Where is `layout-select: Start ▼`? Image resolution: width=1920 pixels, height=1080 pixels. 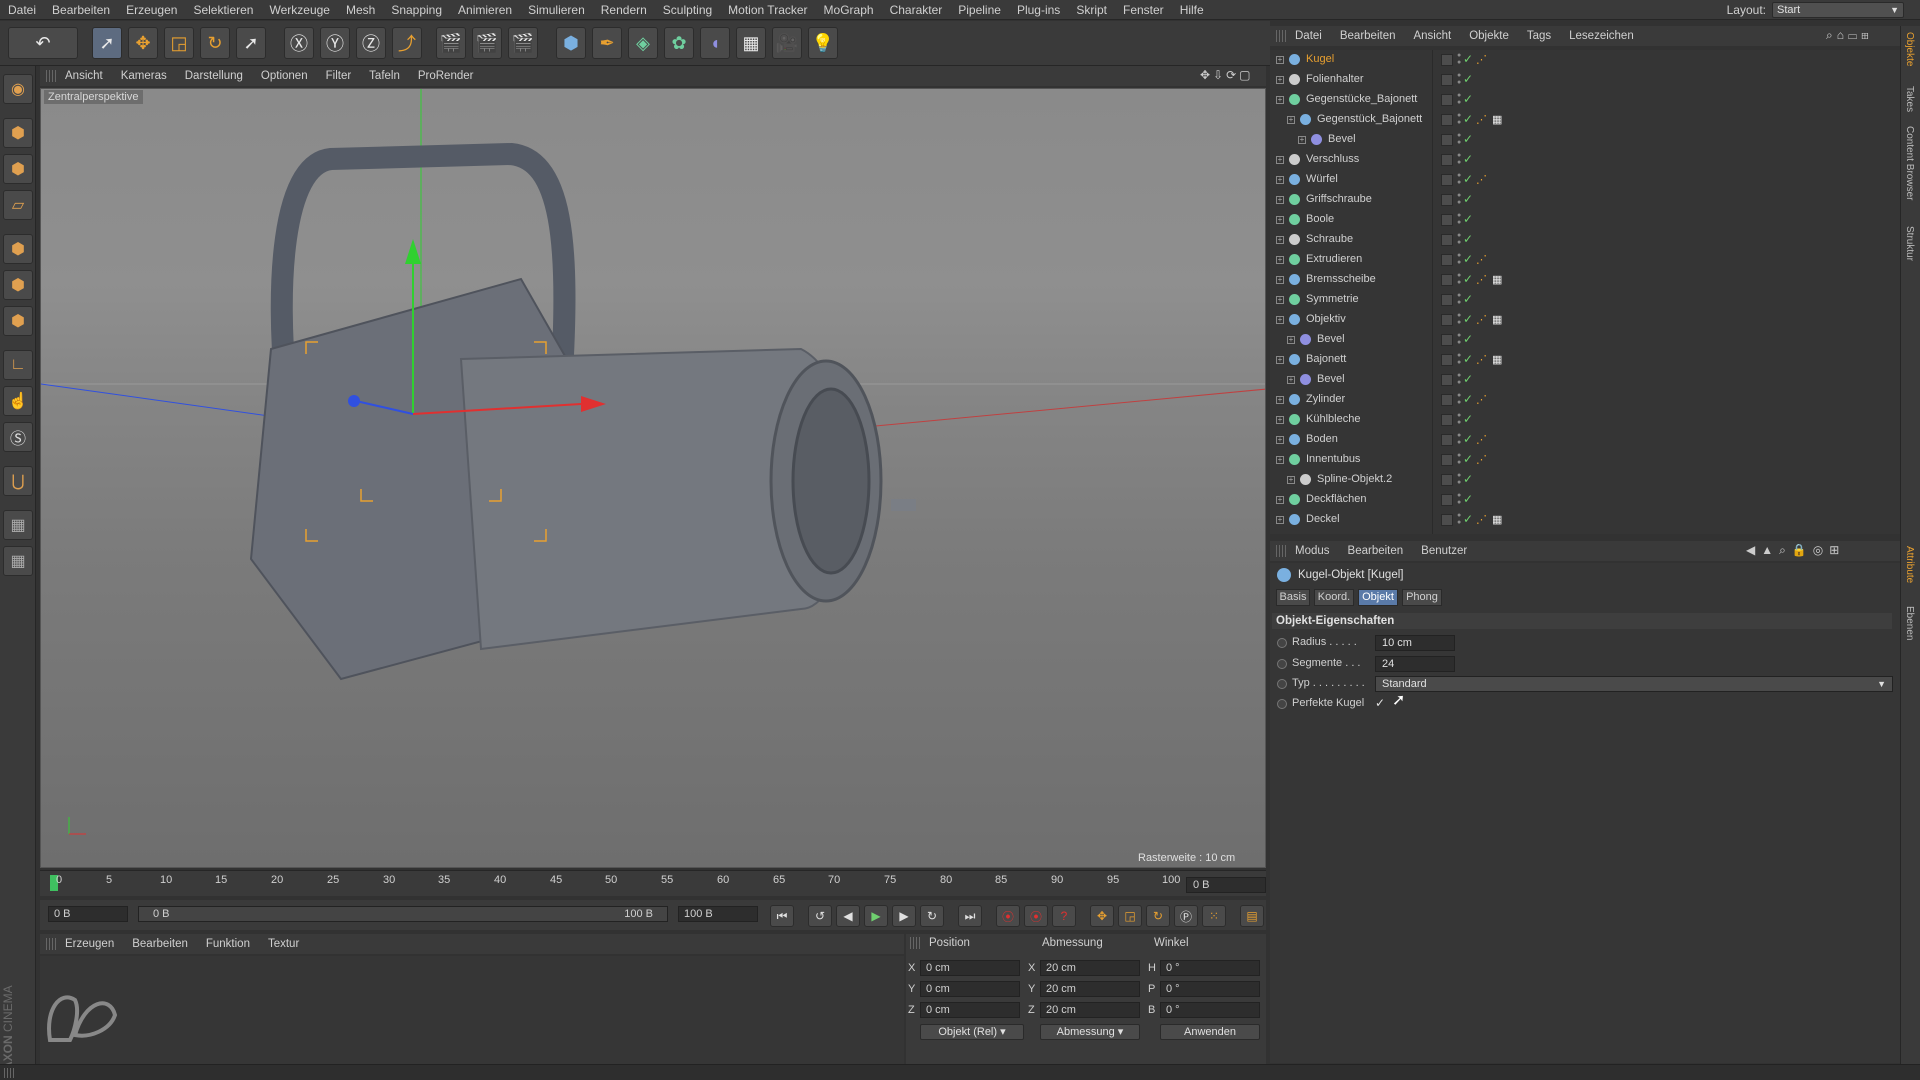
layout-select: Start ▼ is located at coordinates (1838, 10).